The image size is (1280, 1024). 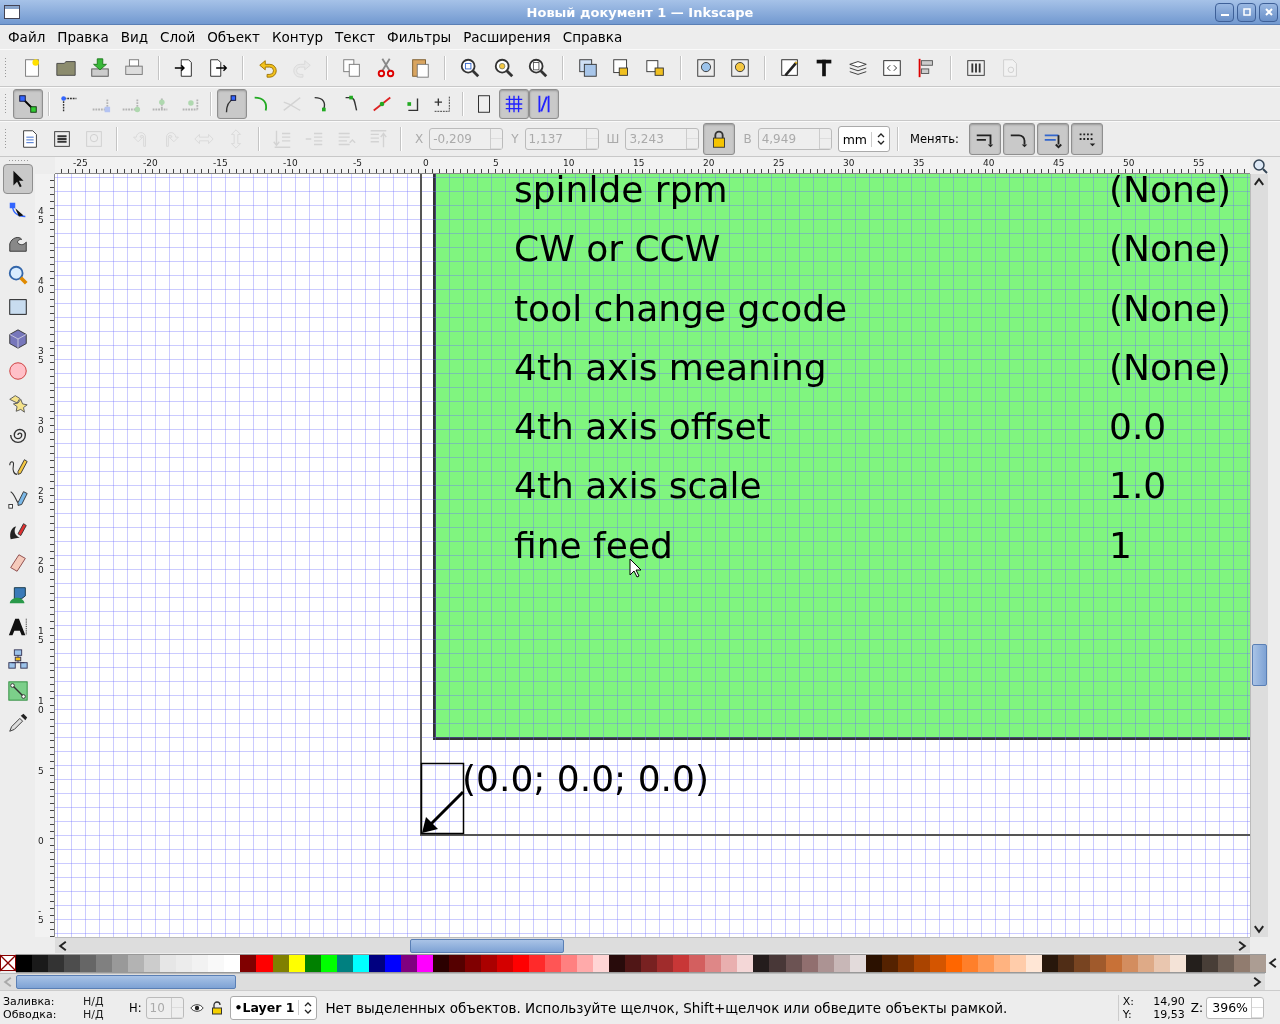 I want to click on ruler-label: -10, so click(x=291, y=163).